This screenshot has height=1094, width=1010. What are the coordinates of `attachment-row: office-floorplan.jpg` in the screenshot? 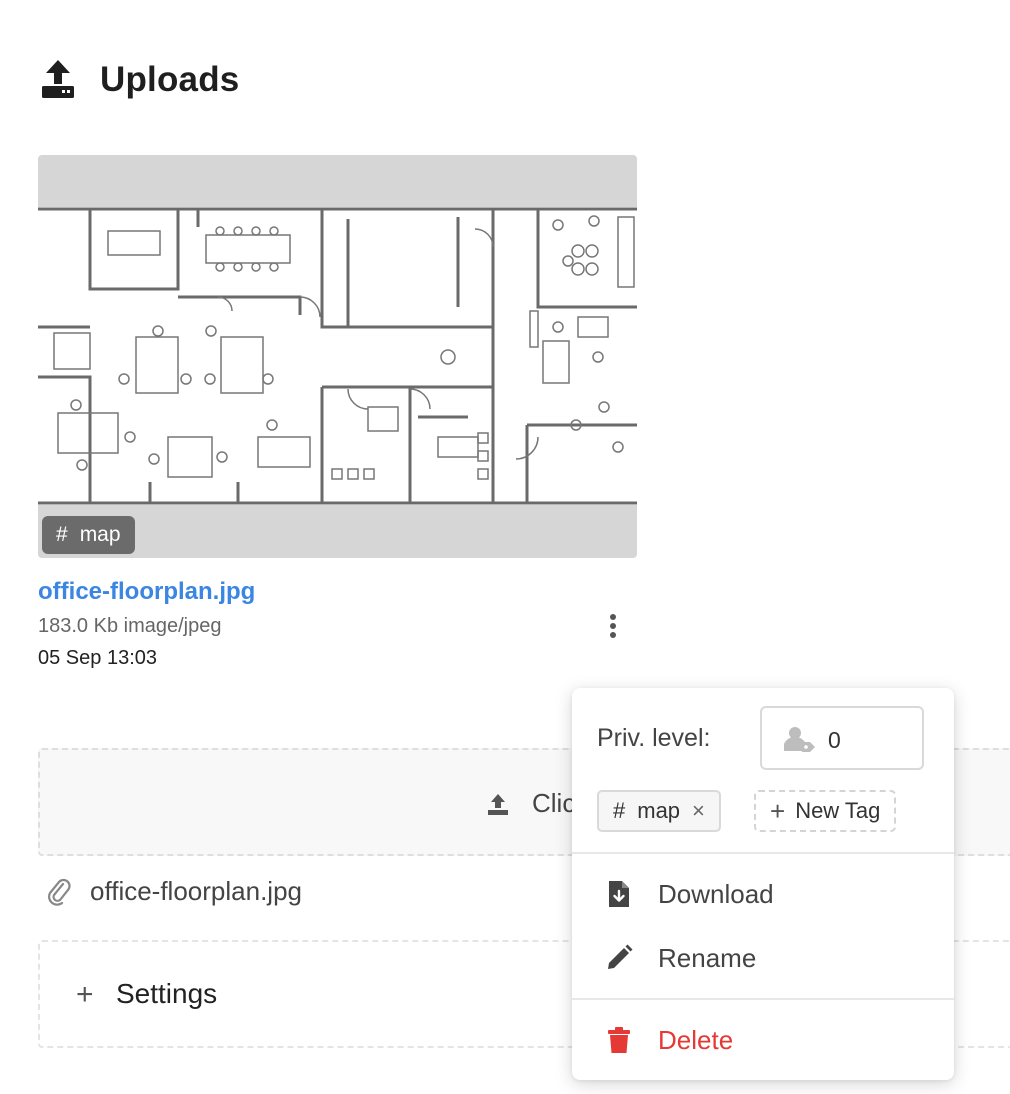 It's located at (174, 891).